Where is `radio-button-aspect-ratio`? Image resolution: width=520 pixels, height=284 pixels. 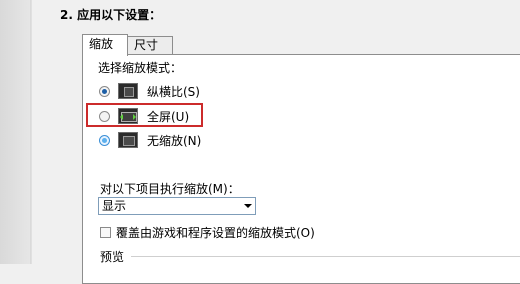 radio-button-aspect-ratio is located at coordinates (104, 91).